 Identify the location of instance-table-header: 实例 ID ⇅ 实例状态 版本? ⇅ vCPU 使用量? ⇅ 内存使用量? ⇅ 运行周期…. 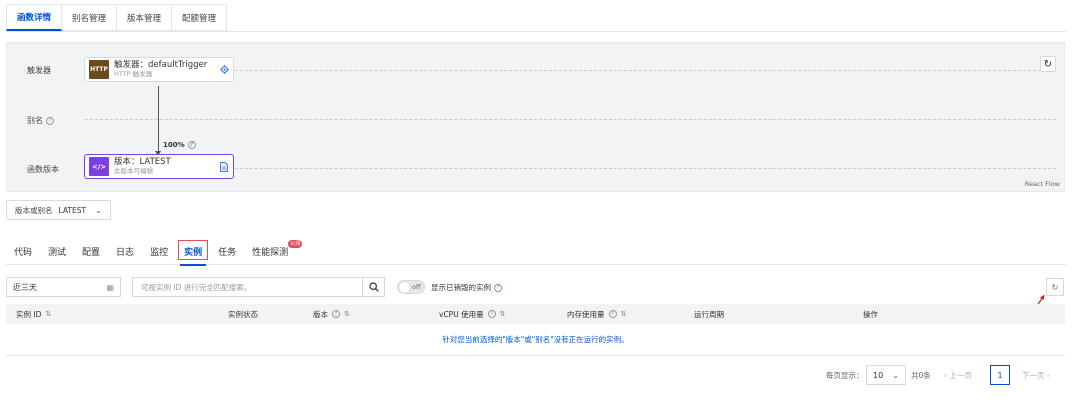
(535, 314).